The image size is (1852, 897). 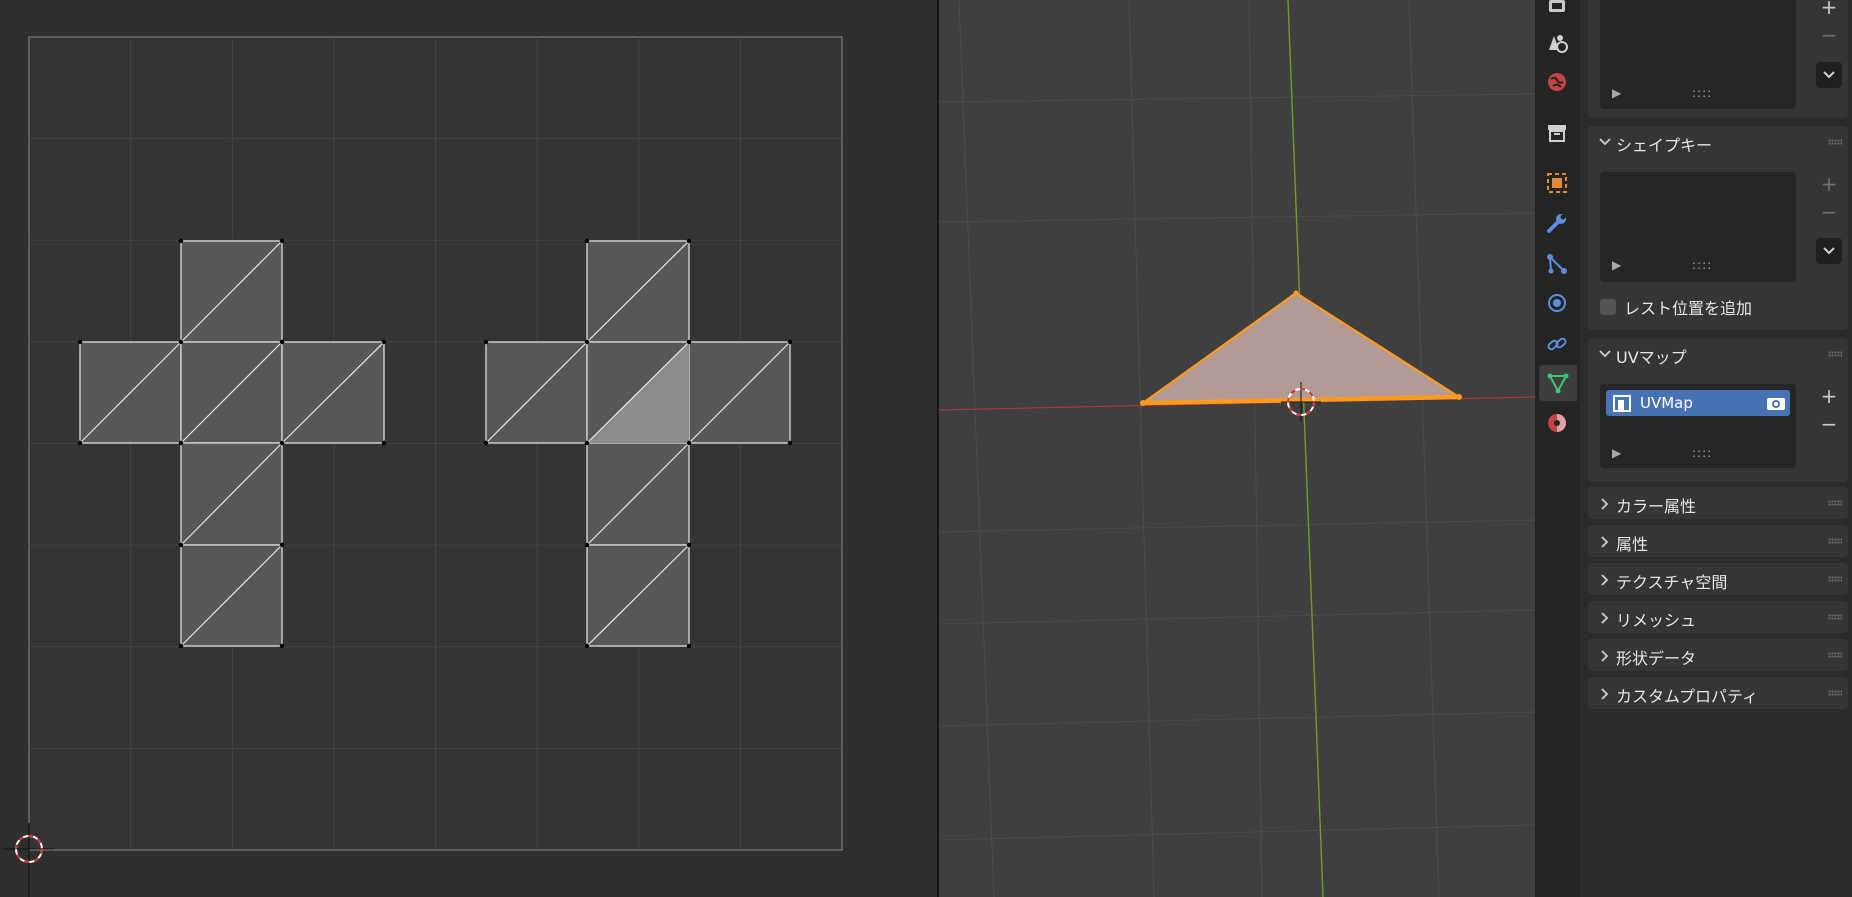 What do you see at coordinates (1698, 403) in the screenshot?
I see `uv-map-item: UVMap` at bounding box center [1698, 403].